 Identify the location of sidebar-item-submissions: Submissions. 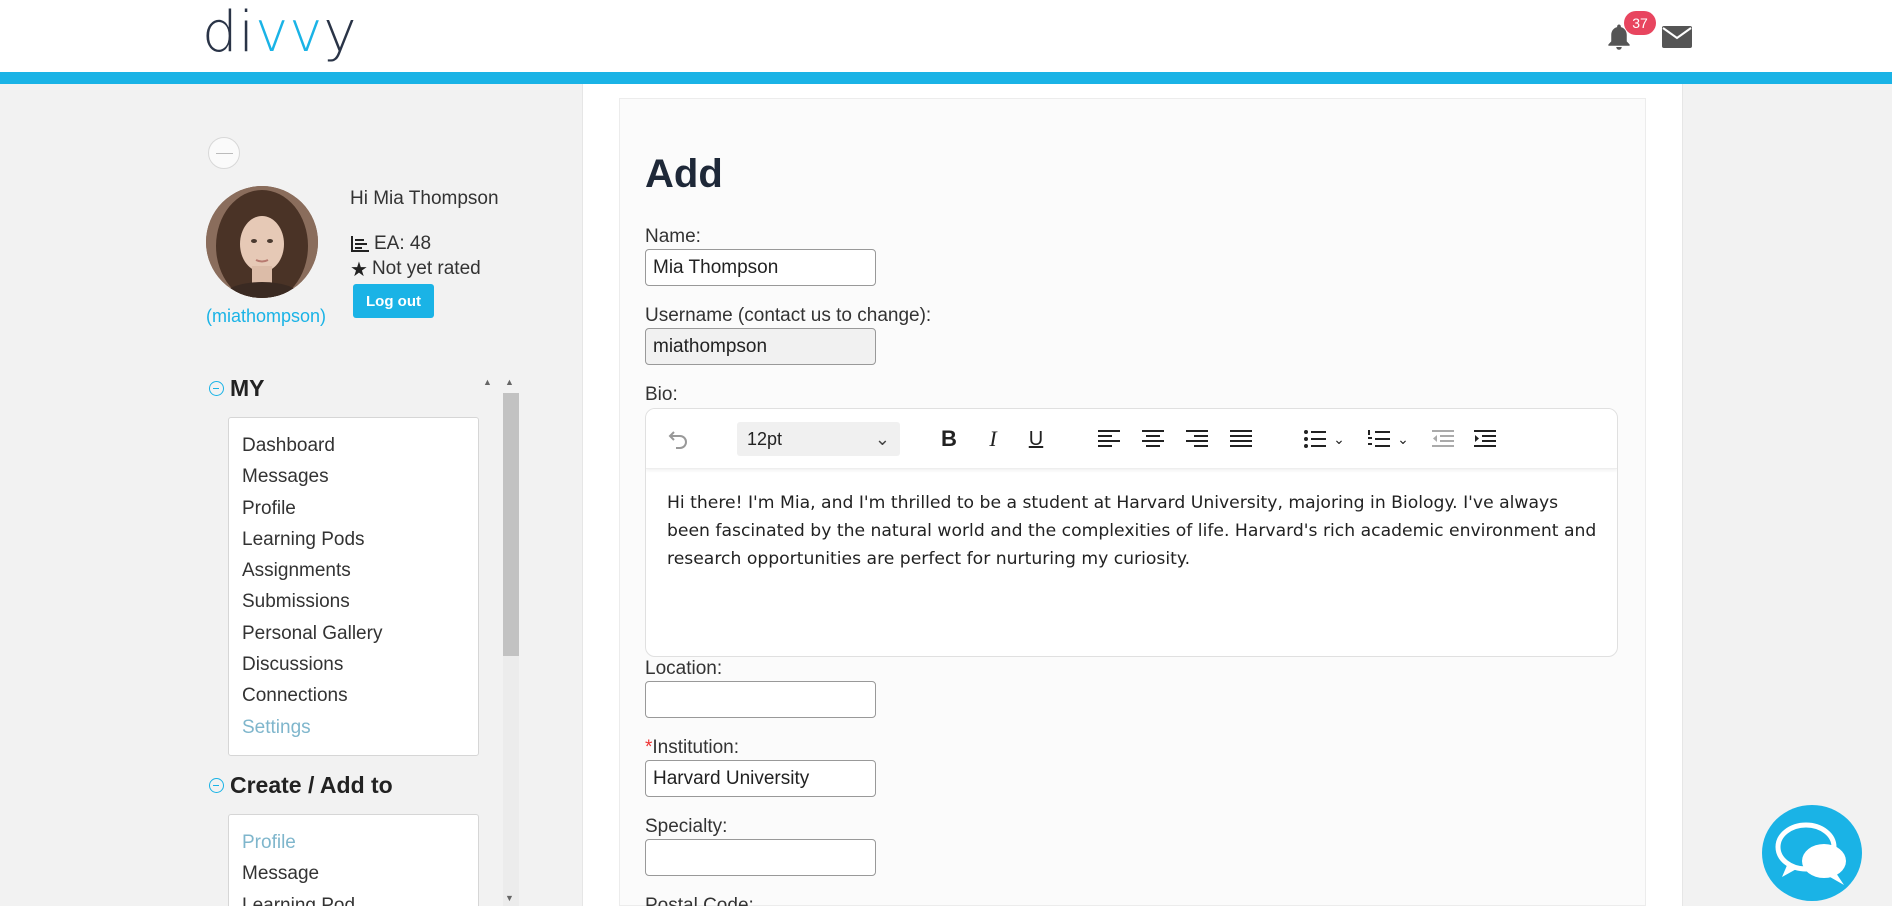
(360, 605).